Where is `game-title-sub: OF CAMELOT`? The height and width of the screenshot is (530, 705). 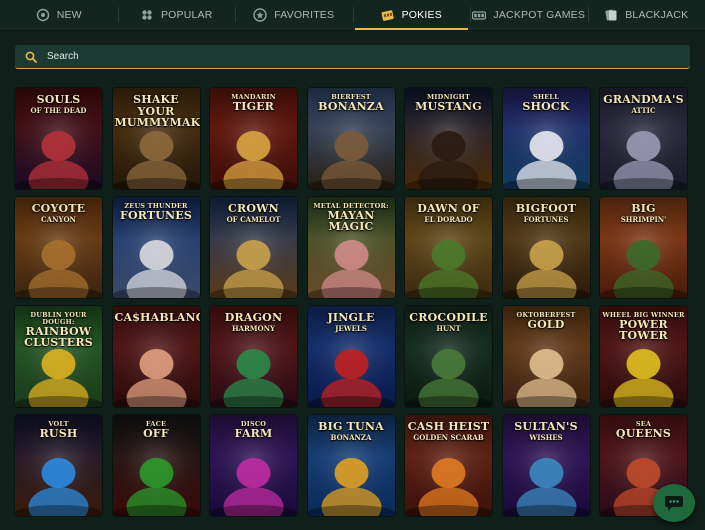 game-title-sub: OF CAMELOT is located at coordinates (253, 219).